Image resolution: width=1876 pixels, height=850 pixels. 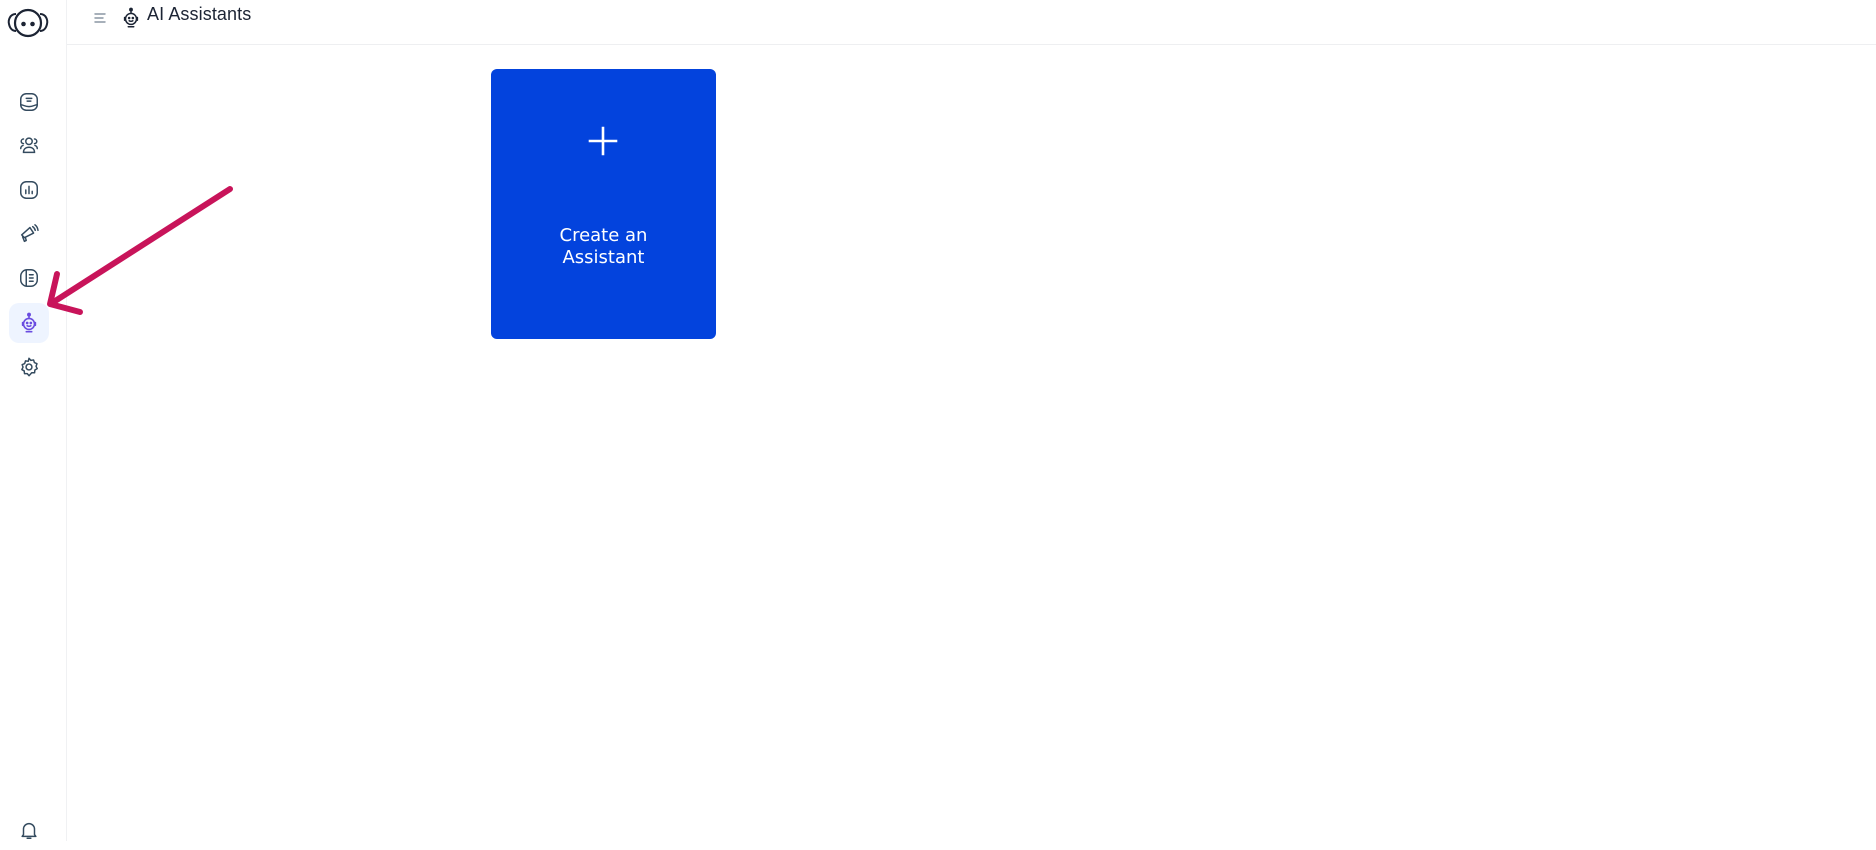 What do you see at coordinates (28, 23) in the screenshot?
I see `elephant-logo-icon` at bounding box center [28, 23].